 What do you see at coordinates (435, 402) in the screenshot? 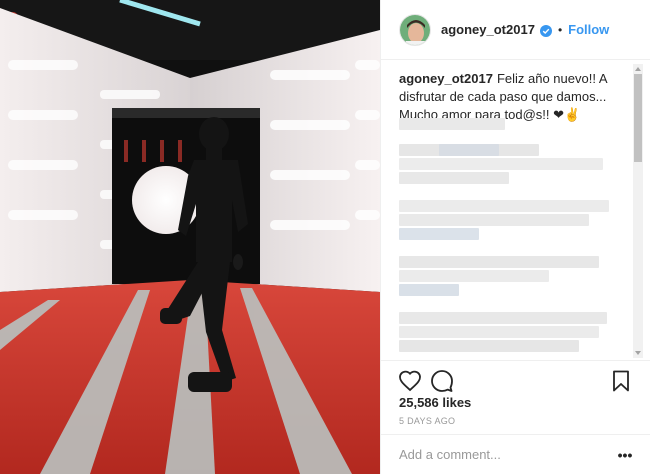
I see `likes-count: 25,586 likes` at bounding box center [435, 402].